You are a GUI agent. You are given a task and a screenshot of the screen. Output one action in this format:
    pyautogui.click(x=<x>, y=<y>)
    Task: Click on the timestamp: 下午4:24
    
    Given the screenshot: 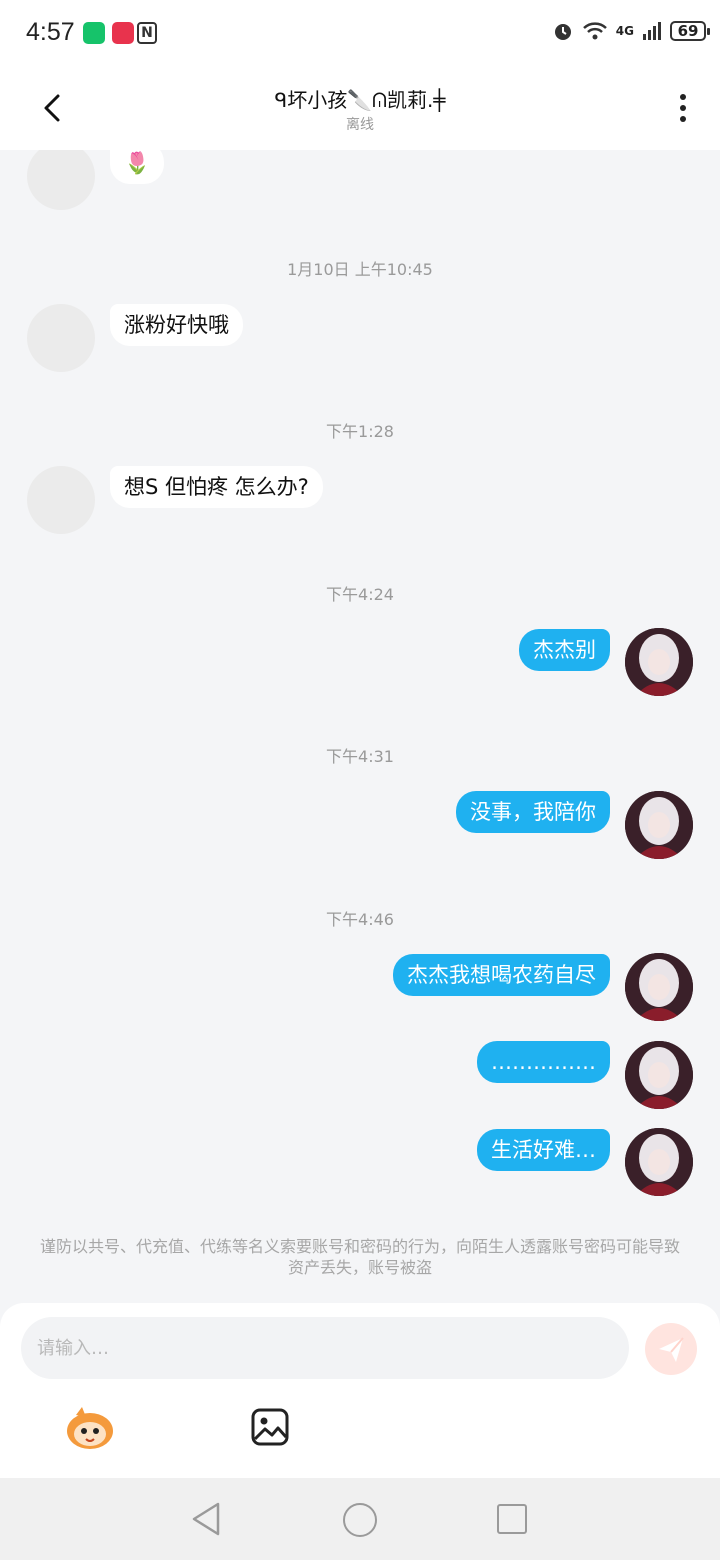 What is the action you would take?
    pyautogui.click(x=360, y=594)
    